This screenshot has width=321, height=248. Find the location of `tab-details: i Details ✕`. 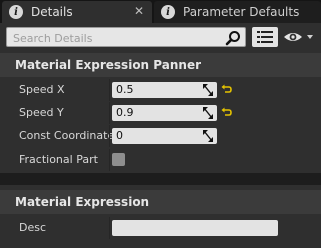

tab-details: i Details ✕ is located at coordinates (77, 12).